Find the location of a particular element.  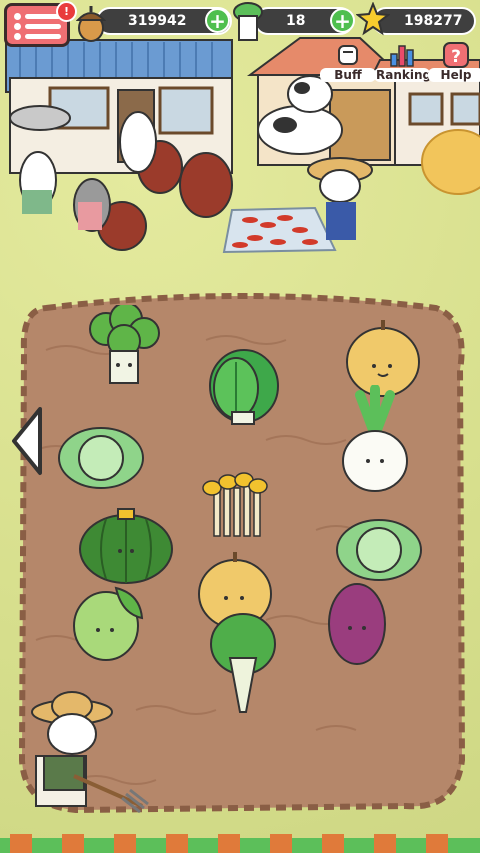

menu-alert-badge: ! is located at coordinates (66, 11).